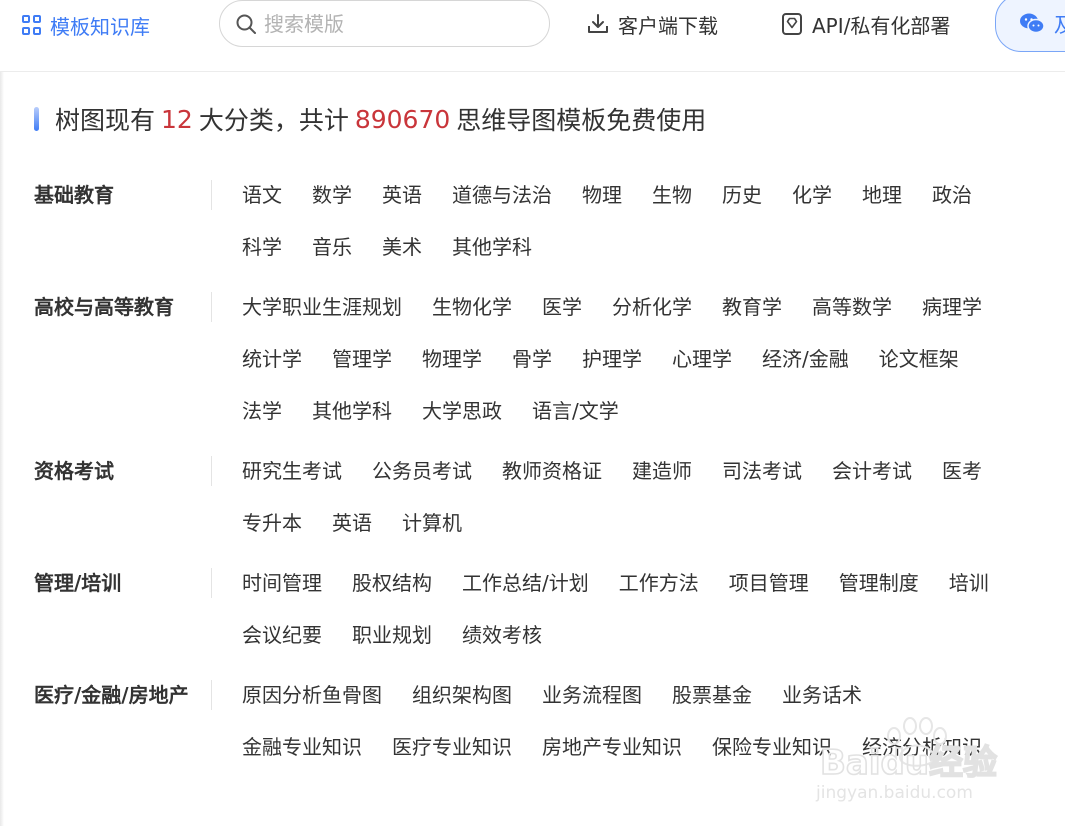  Describe the element at coordinates (822, 695) in the screenshot. I see `category-item-link: 业务话术` at that location.